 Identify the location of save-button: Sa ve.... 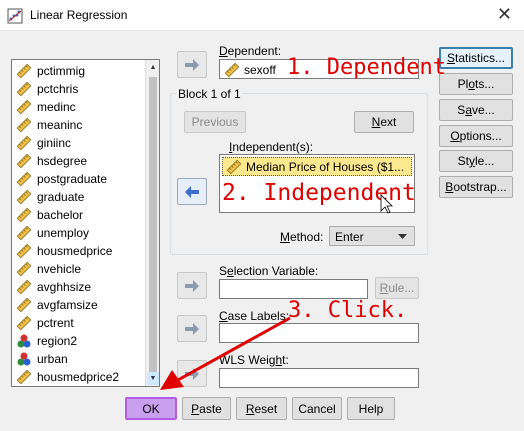
(476, 110).